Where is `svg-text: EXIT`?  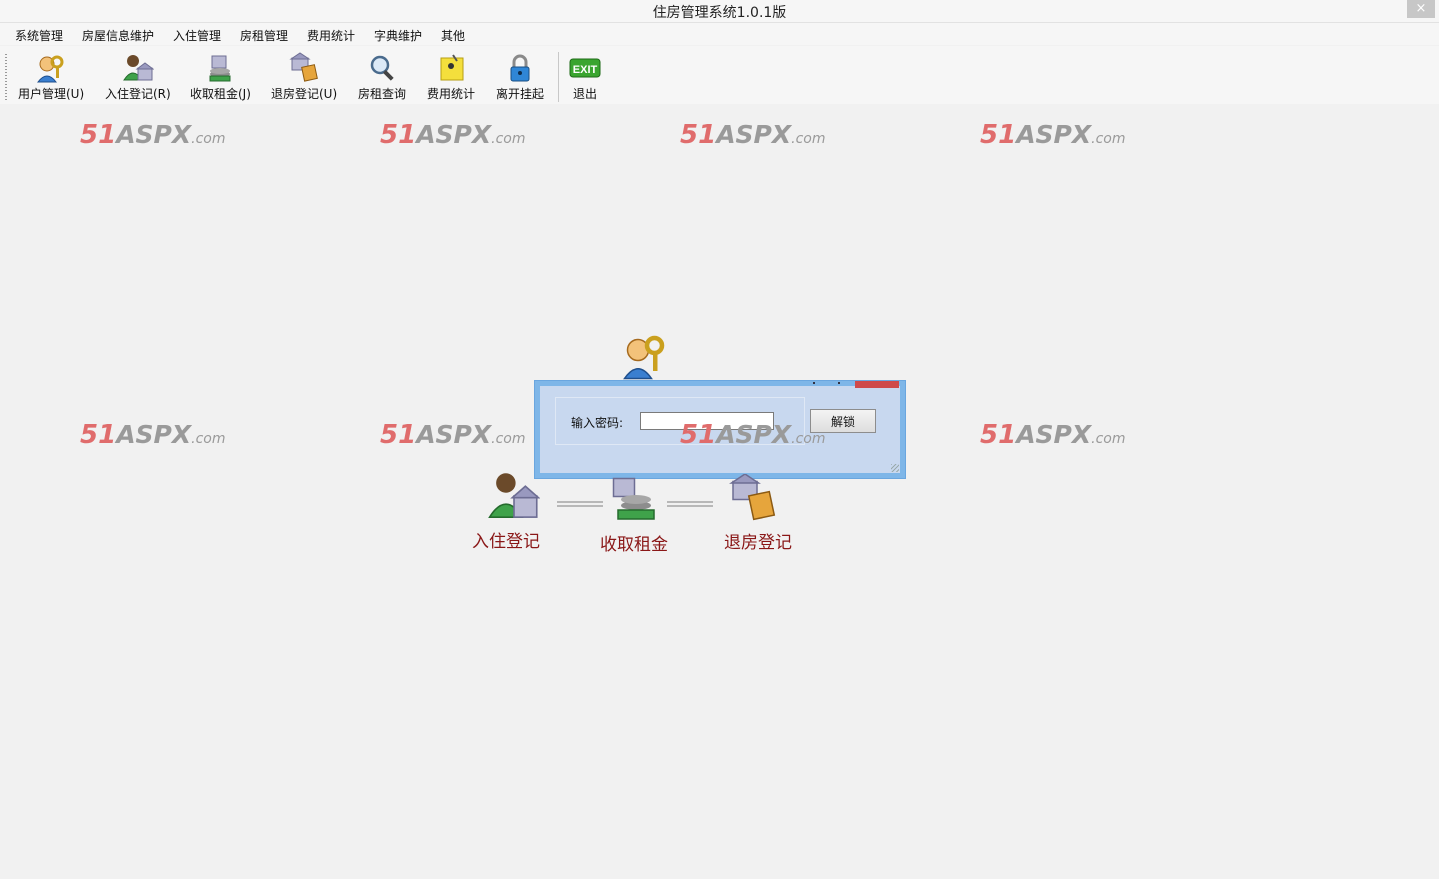
svg-text: EXIT is located at coordinates (585, 70).